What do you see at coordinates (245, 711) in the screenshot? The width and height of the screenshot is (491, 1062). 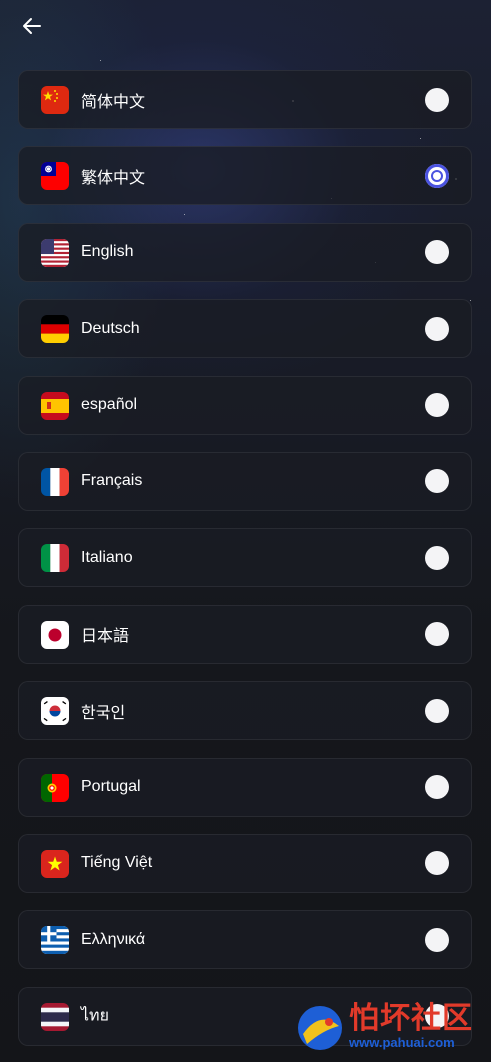 I see `language-item-ko: 한국인` at bounding box center [245, 711].